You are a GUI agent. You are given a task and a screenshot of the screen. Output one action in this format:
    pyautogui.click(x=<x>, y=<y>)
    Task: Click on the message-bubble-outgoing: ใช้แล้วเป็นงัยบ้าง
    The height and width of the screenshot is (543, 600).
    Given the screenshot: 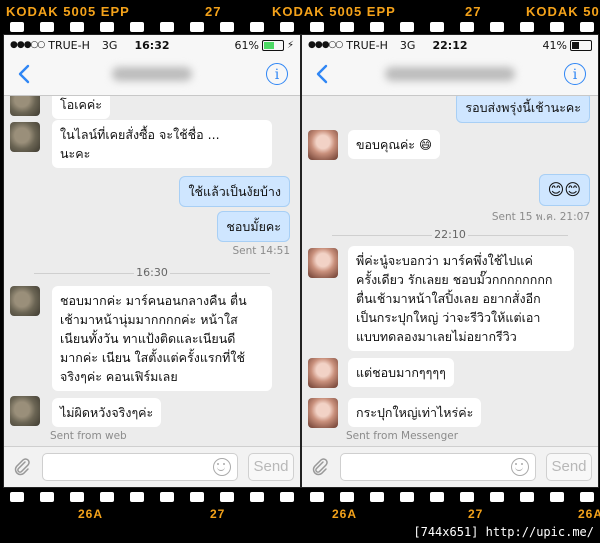 What is the action you would take?
    pyautogui.click(x=234, y=191)
    